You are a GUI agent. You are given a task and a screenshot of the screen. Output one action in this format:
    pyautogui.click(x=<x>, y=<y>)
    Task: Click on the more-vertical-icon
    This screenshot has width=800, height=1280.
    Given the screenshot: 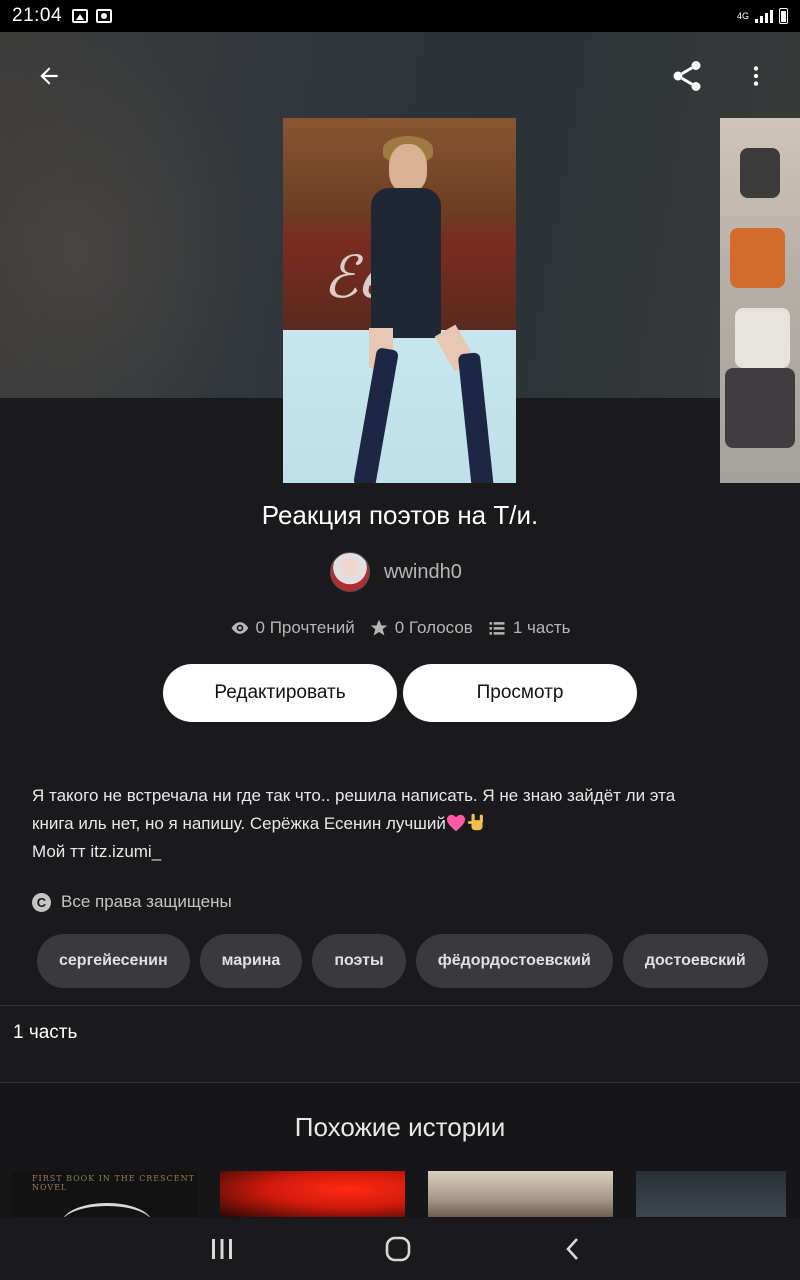 What is the action you would take?
    pyautogui.click(x=756, y=76)
    